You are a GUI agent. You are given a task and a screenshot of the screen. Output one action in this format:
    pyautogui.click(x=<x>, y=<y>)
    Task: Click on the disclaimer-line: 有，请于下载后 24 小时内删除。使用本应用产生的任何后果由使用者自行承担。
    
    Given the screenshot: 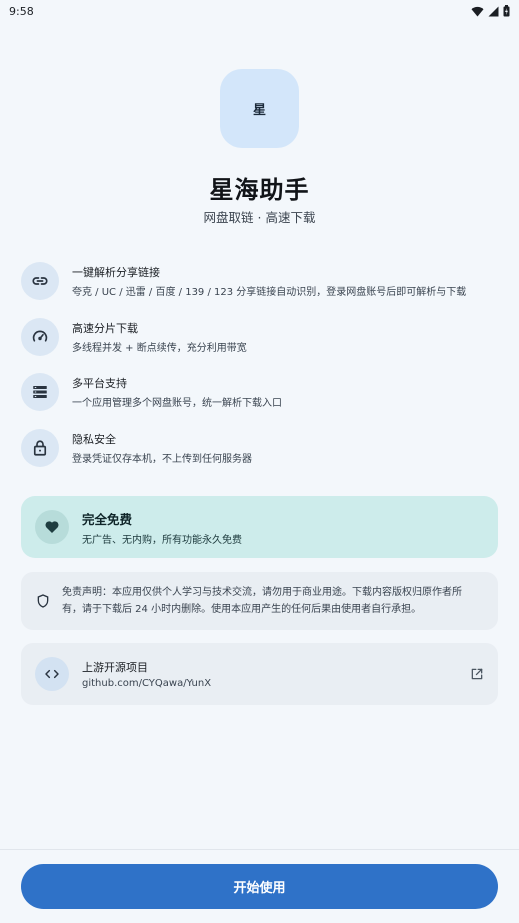 What is the action you would take?
    pyautogui.click(x=242, y=609)
    